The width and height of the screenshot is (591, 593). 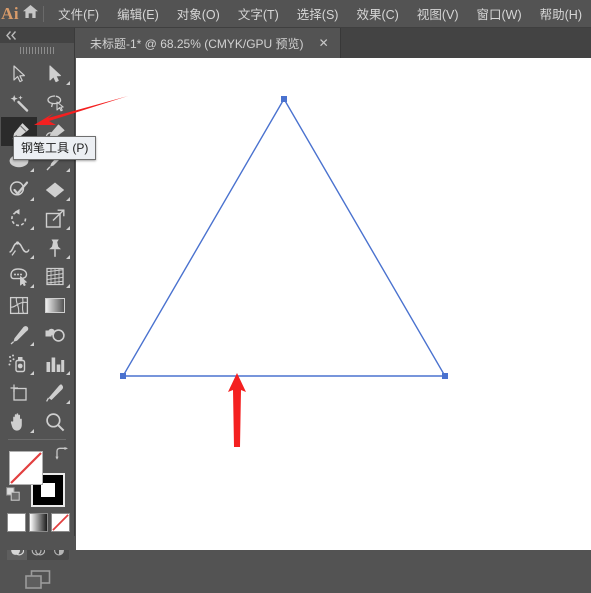 I want to click on arrow-hollow-icon, so click(x=55, y=73).